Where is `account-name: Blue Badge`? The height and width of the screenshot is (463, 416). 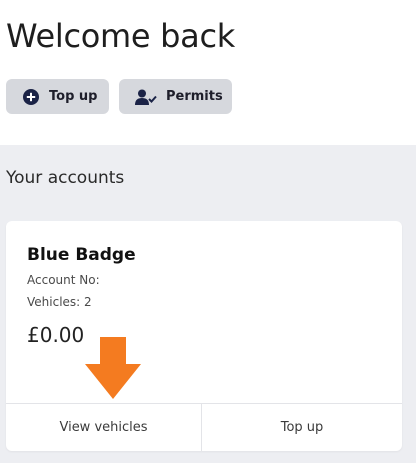
account-name: Blue Badge is located at coordinates (81, 255).